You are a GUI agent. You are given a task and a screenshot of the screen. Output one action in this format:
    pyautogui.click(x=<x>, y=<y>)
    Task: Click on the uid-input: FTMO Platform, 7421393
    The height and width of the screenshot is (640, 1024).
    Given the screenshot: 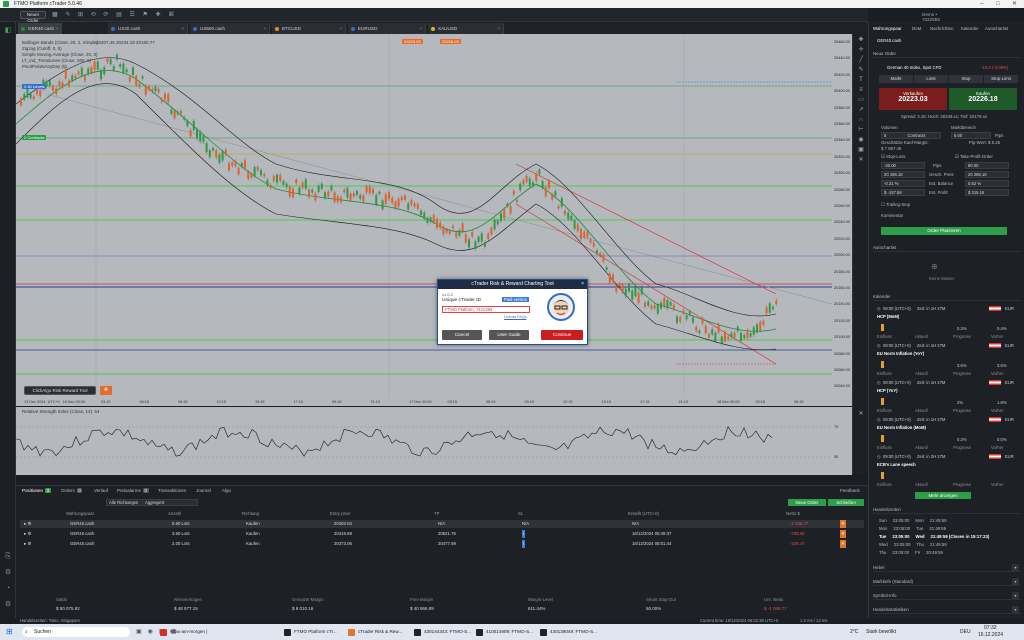 What is the action you would take?
    pyautogui.click(x=486, y=309)
    